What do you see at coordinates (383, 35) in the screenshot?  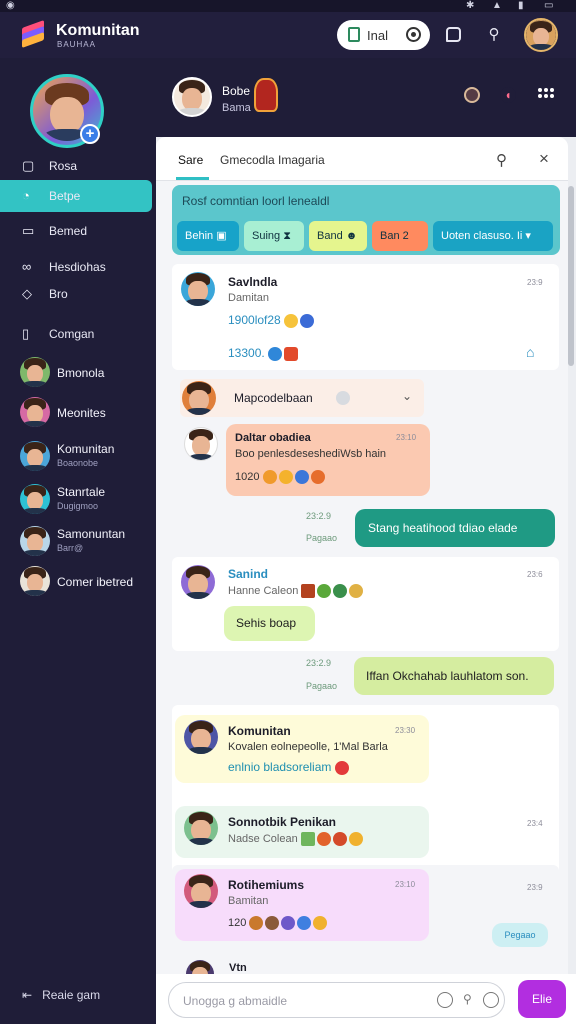 I see `search-pill-button: Inal` at bounding box center [383, 35].